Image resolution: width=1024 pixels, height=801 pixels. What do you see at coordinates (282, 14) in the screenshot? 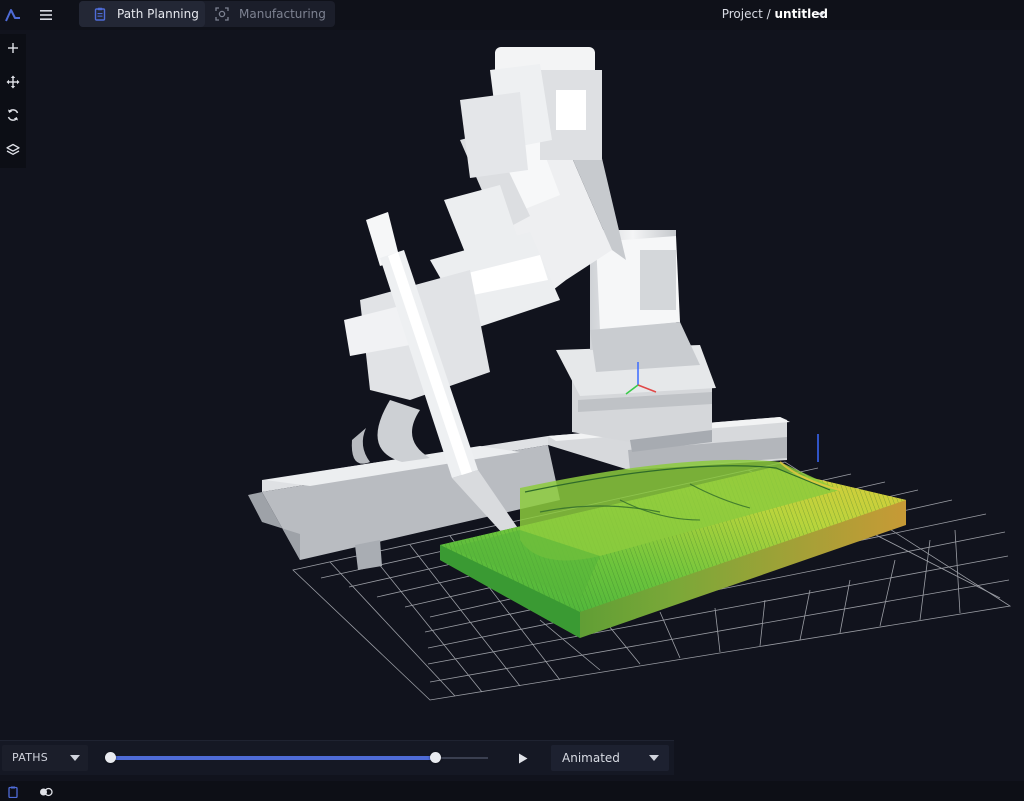
I see `tab-manufacturing-label: Manufacturing` at bounding box center [282, 14].